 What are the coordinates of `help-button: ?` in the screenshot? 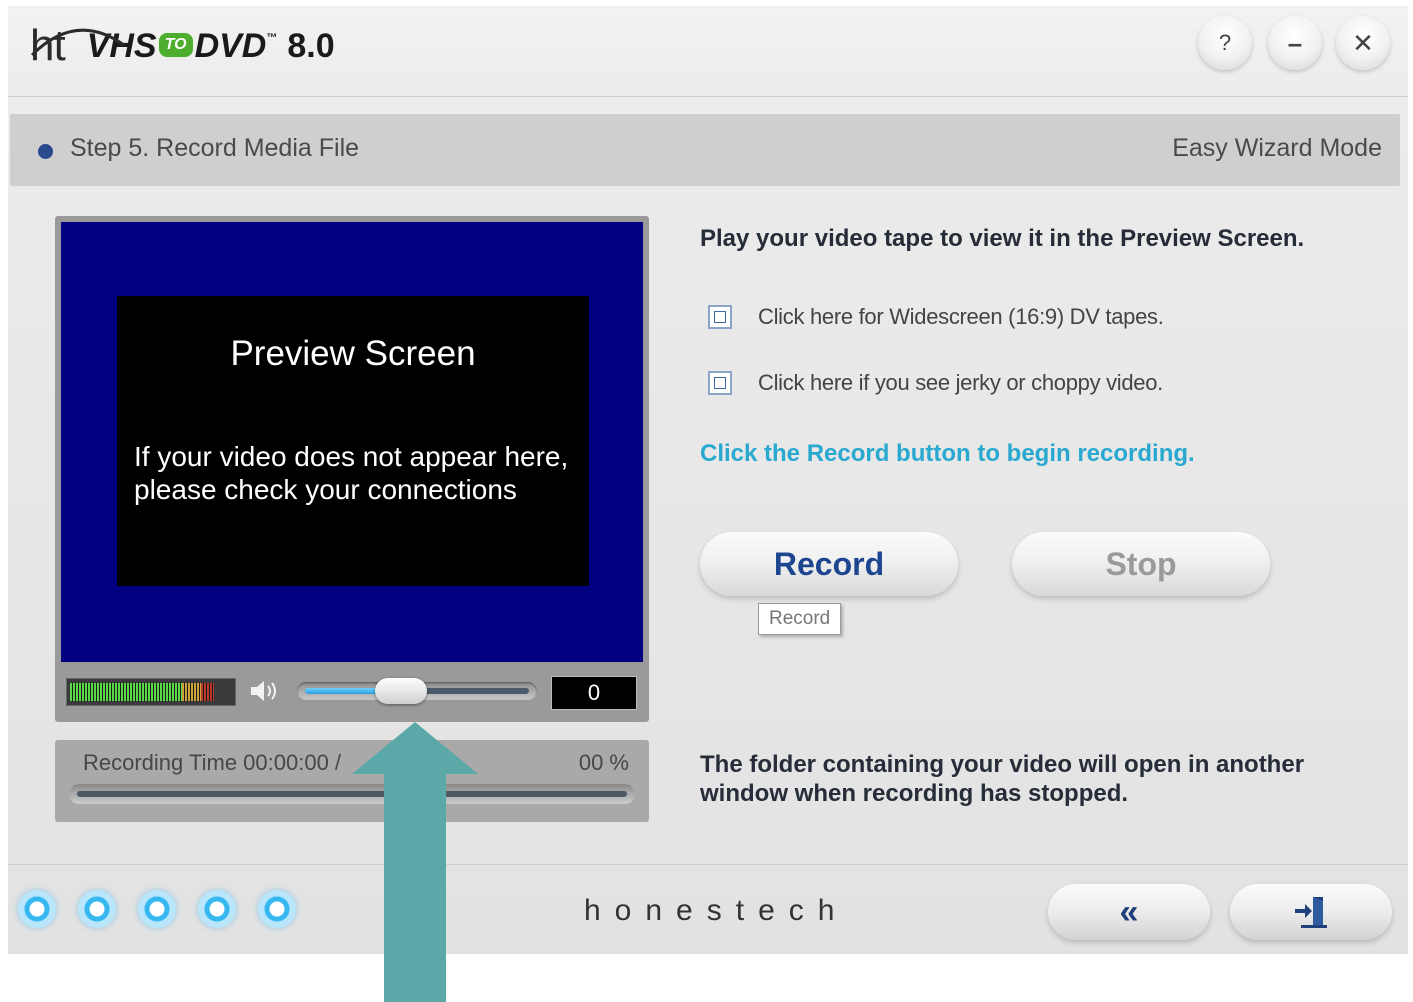 It's located at (1225, 43).